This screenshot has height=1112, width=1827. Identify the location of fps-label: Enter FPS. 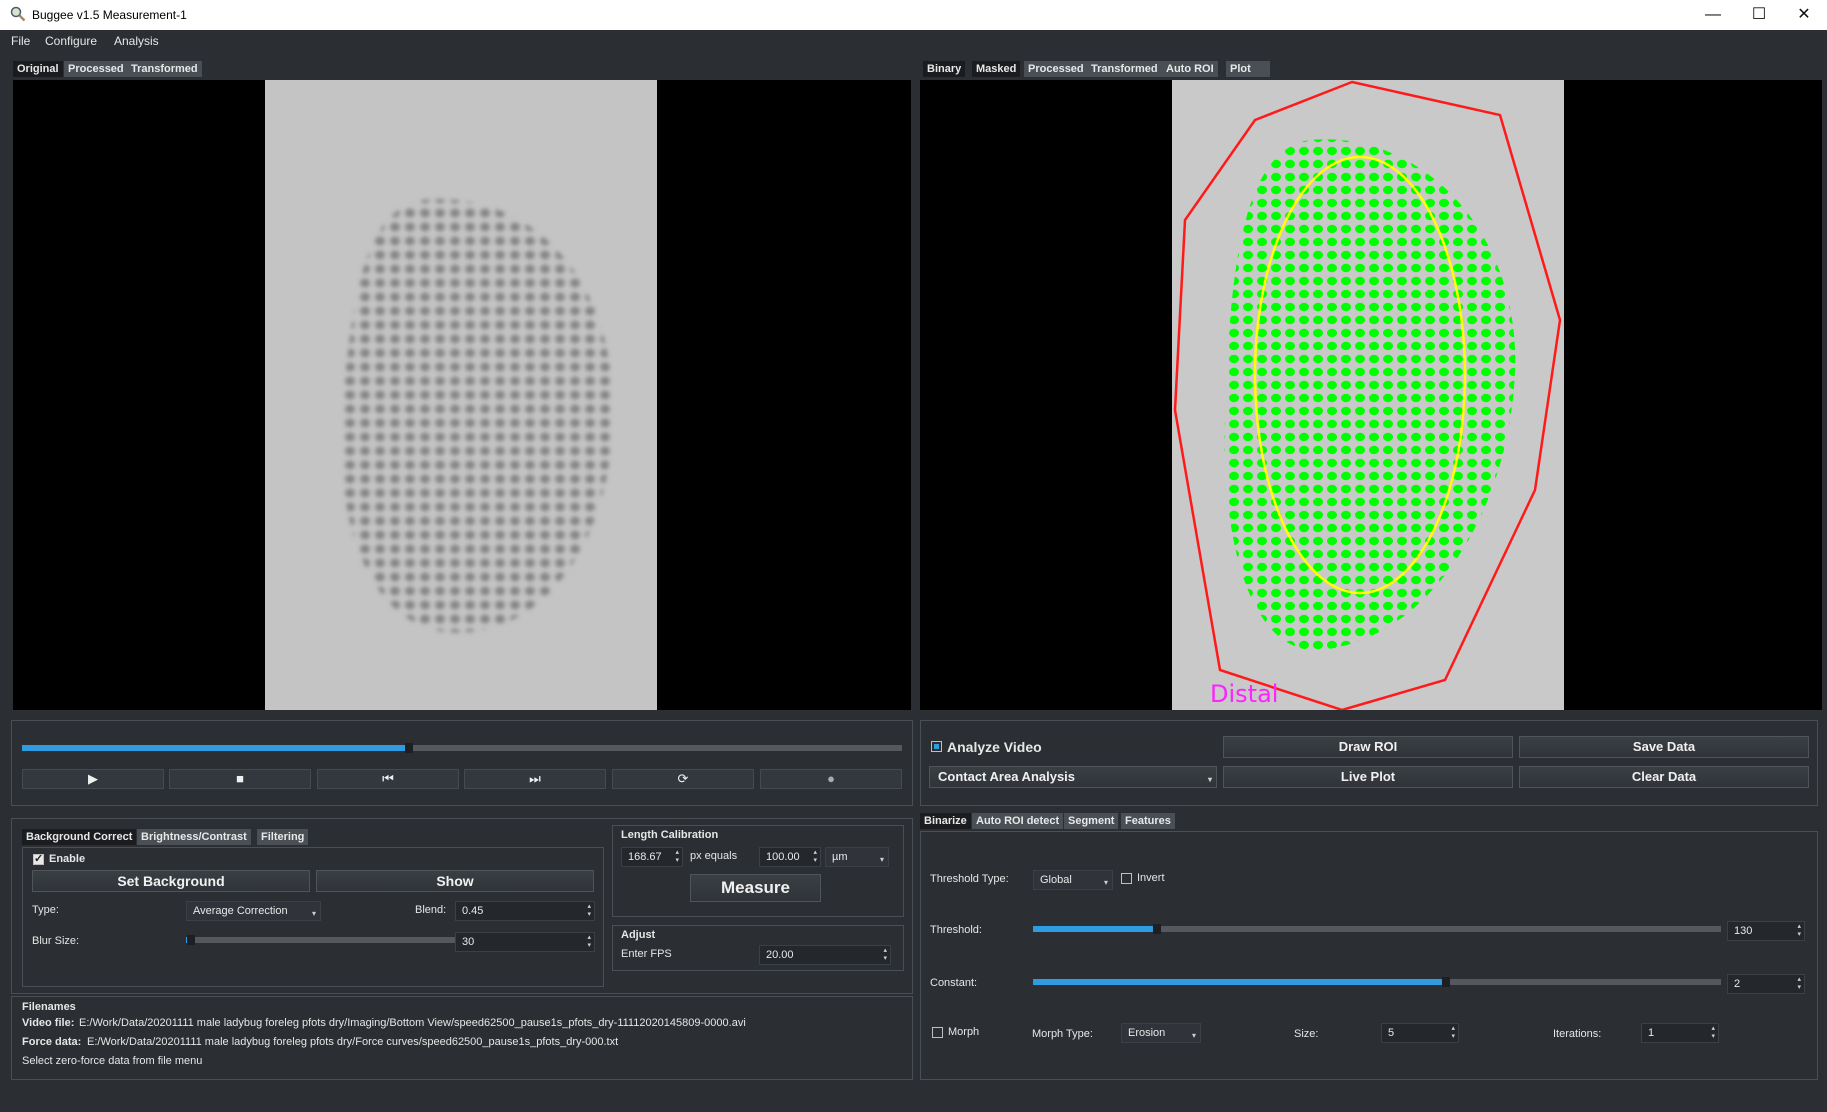
(646, 954).